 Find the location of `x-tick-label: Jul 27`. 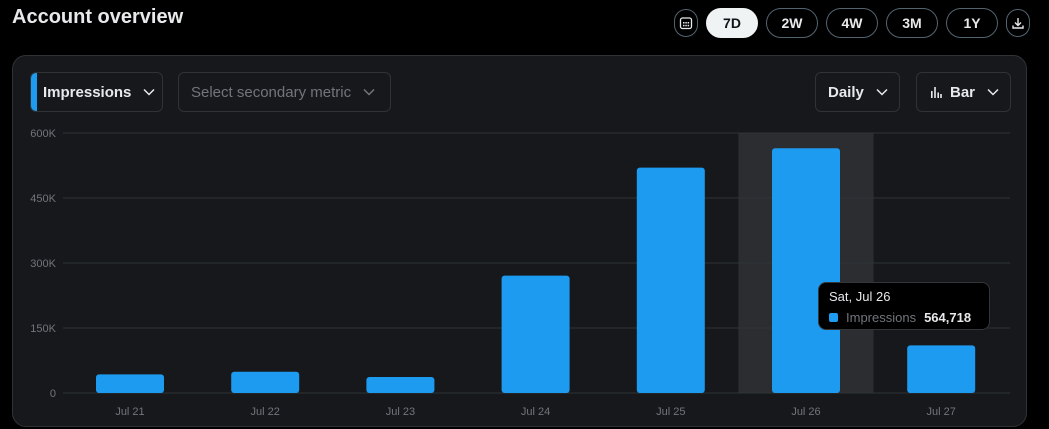

x-tick-label: Jul 27 is located at coordinates (941, 412).